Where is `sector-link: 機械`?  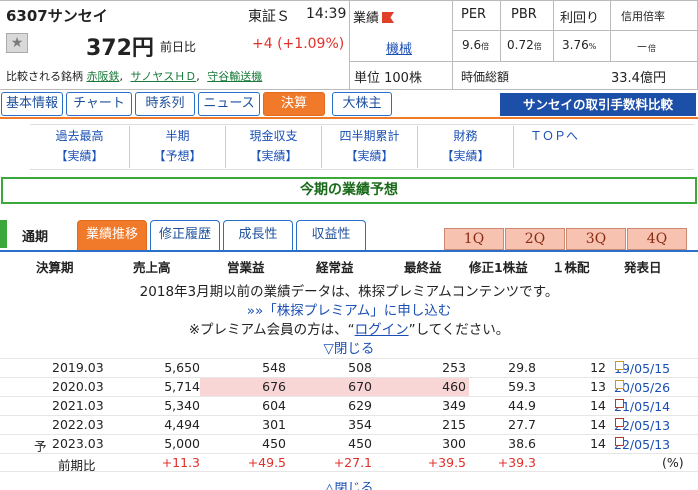 sector-link: 機械 is located at coordinates (399, 47).